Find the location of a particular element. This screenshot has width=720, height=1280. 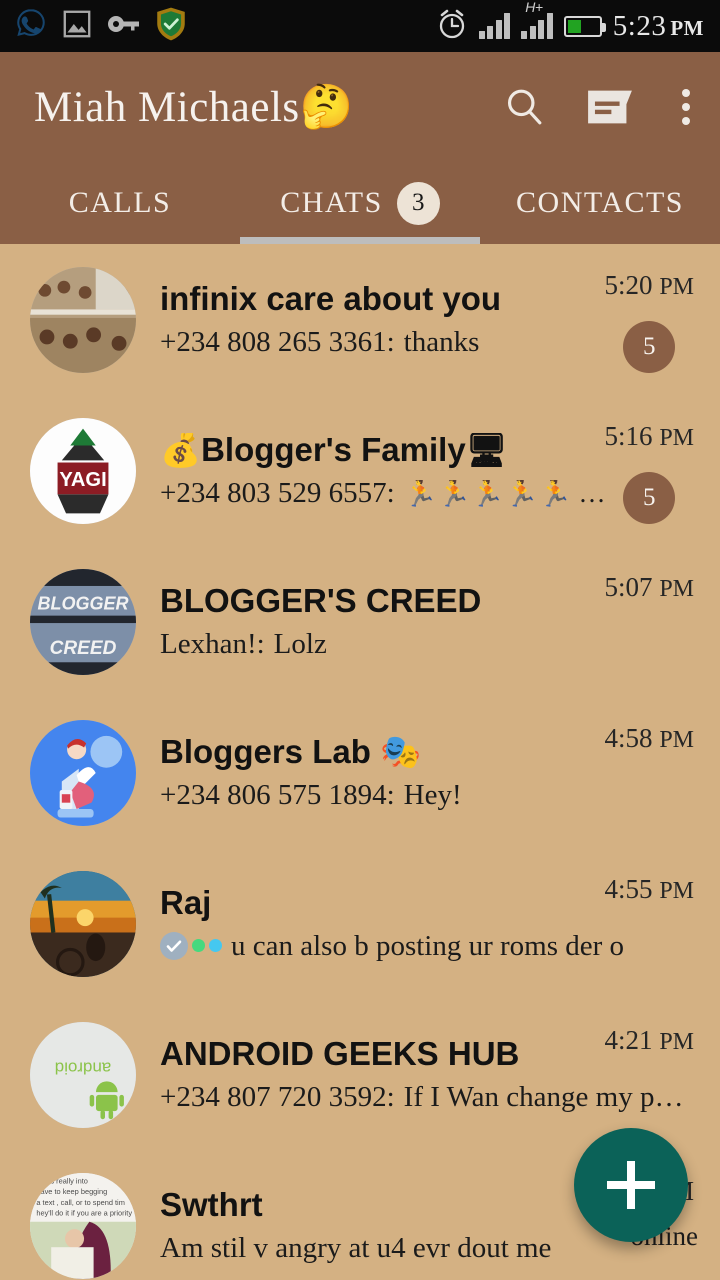

chat-item-meta: 4:55 PM is located at coordinates (649, 925).